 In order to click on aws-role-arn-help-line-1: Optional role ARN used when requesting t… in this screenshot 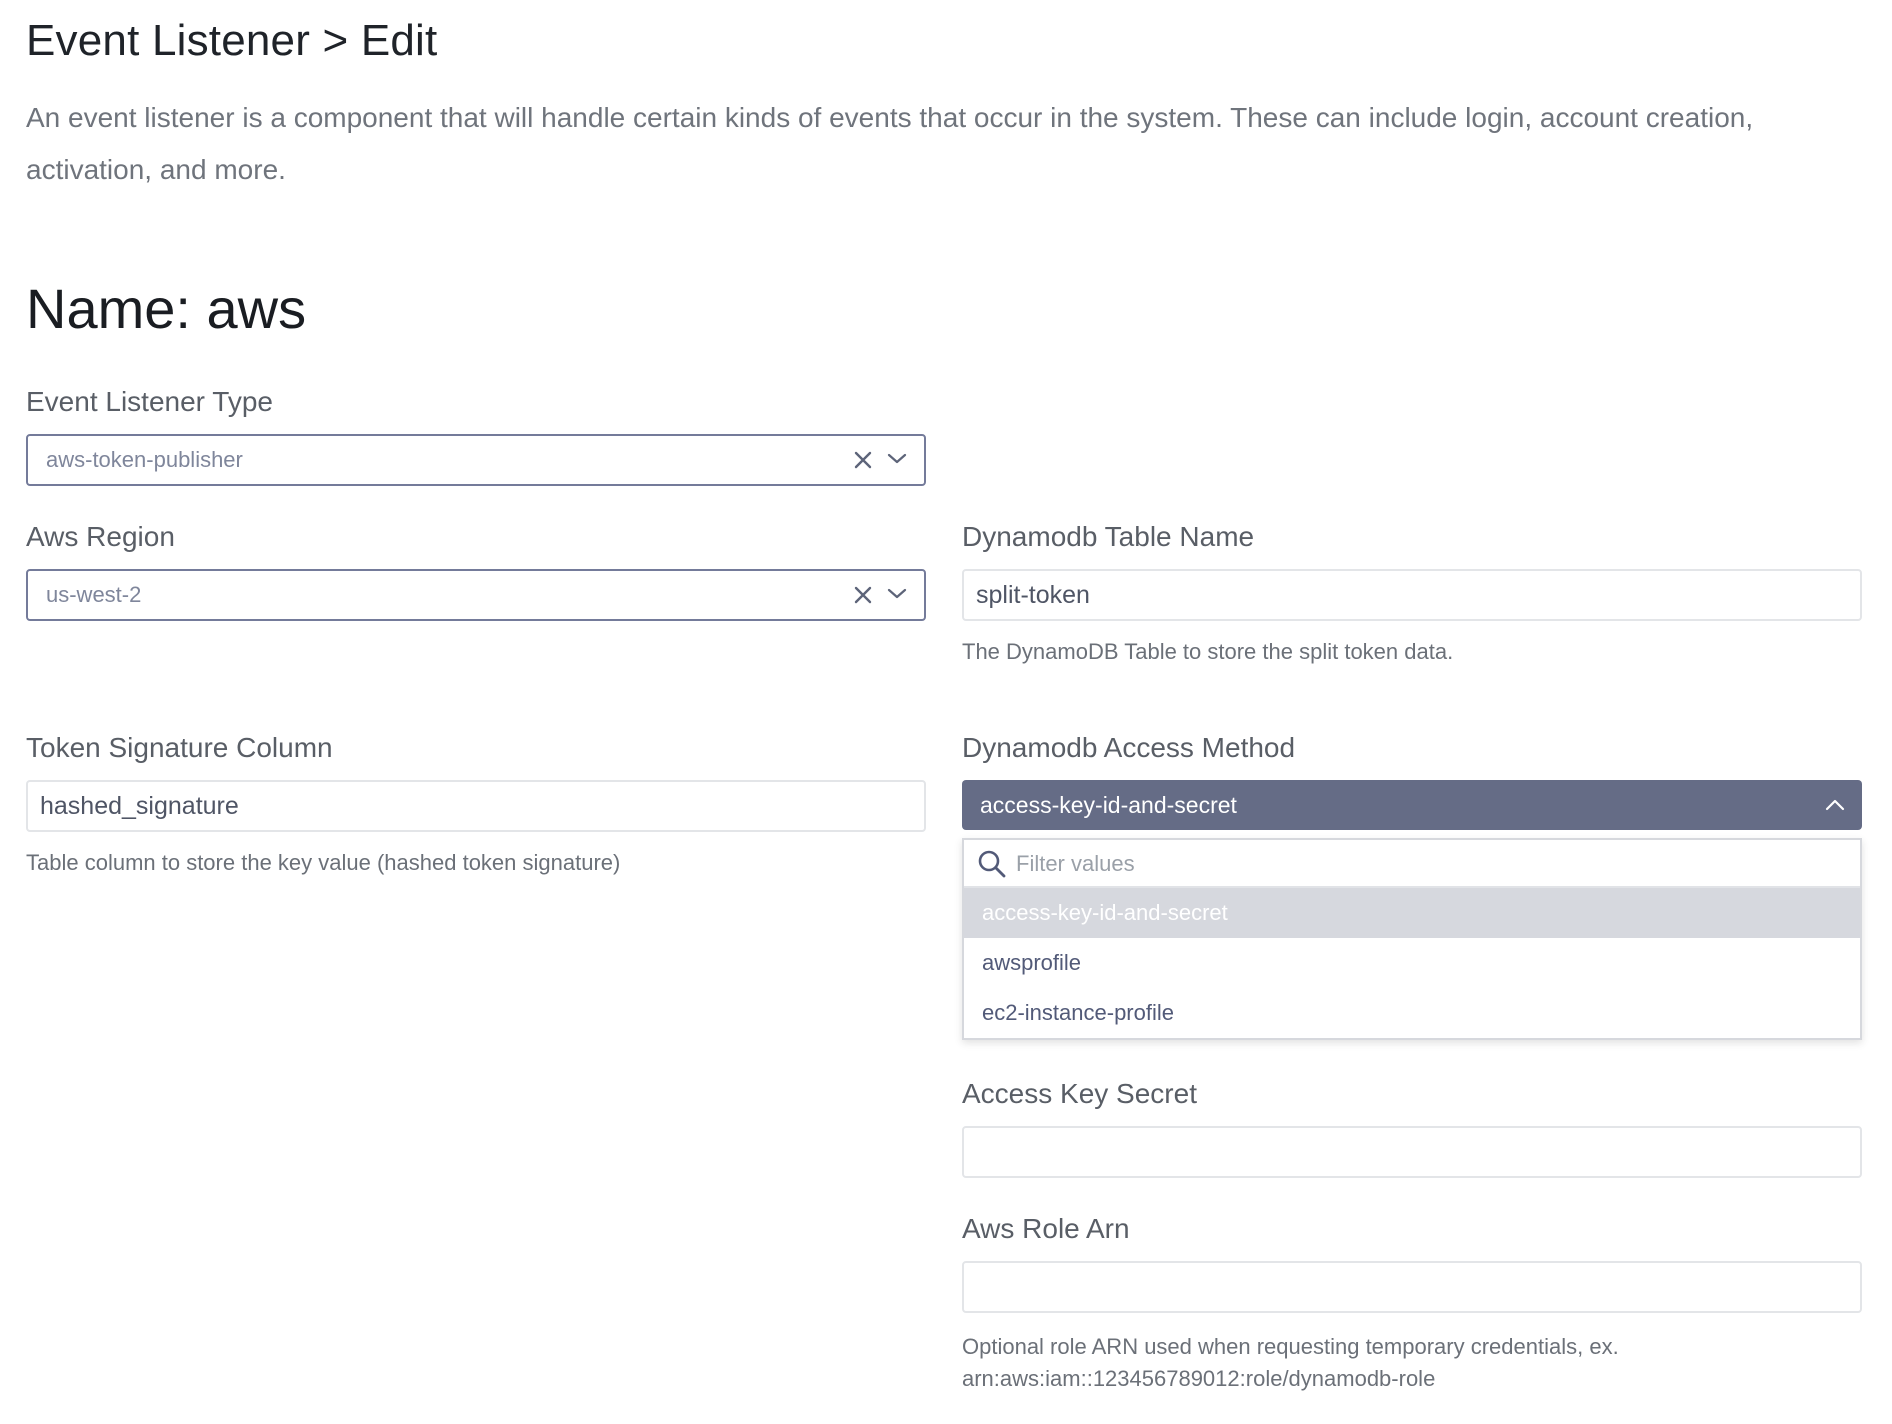, I will do `click(1290, 1346)`.